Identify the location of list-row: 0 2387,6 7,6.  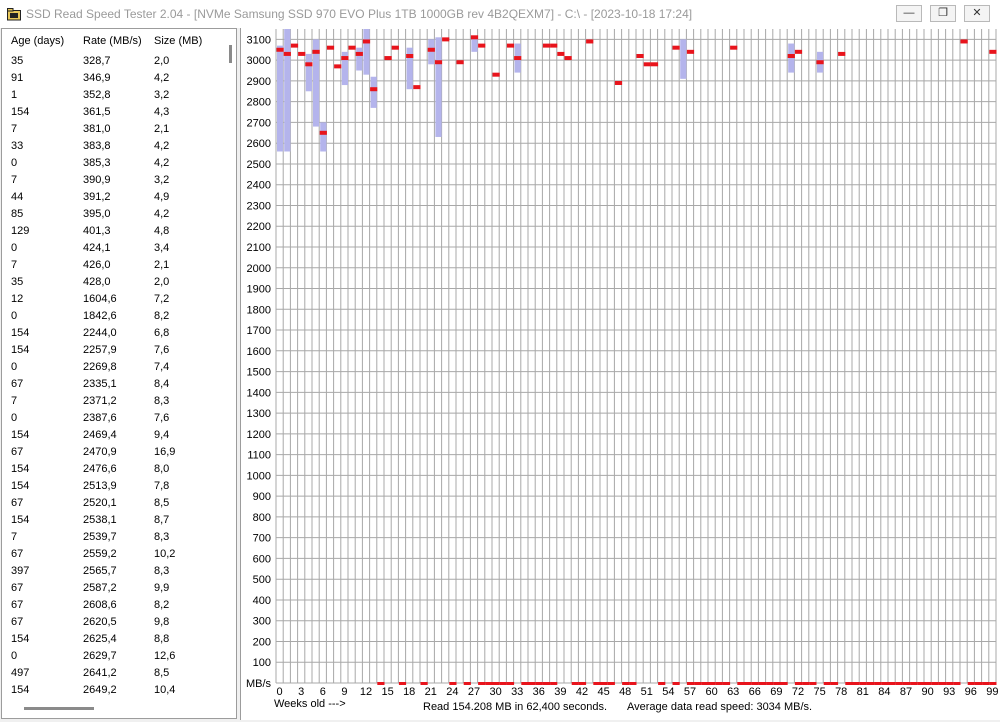
(112, 418).